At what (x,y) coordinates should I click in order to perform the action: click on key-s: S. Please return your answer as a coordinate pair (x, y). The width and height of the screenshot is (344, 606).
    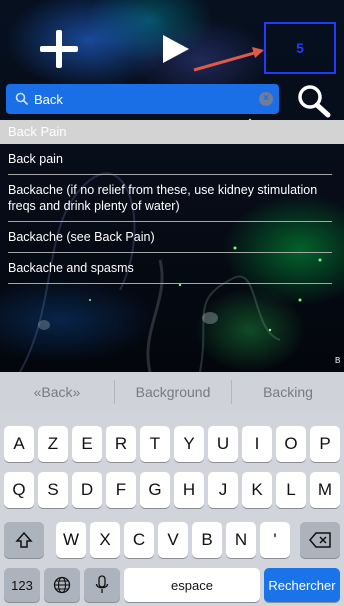
    Looking at the image, I should click on (53, 490).